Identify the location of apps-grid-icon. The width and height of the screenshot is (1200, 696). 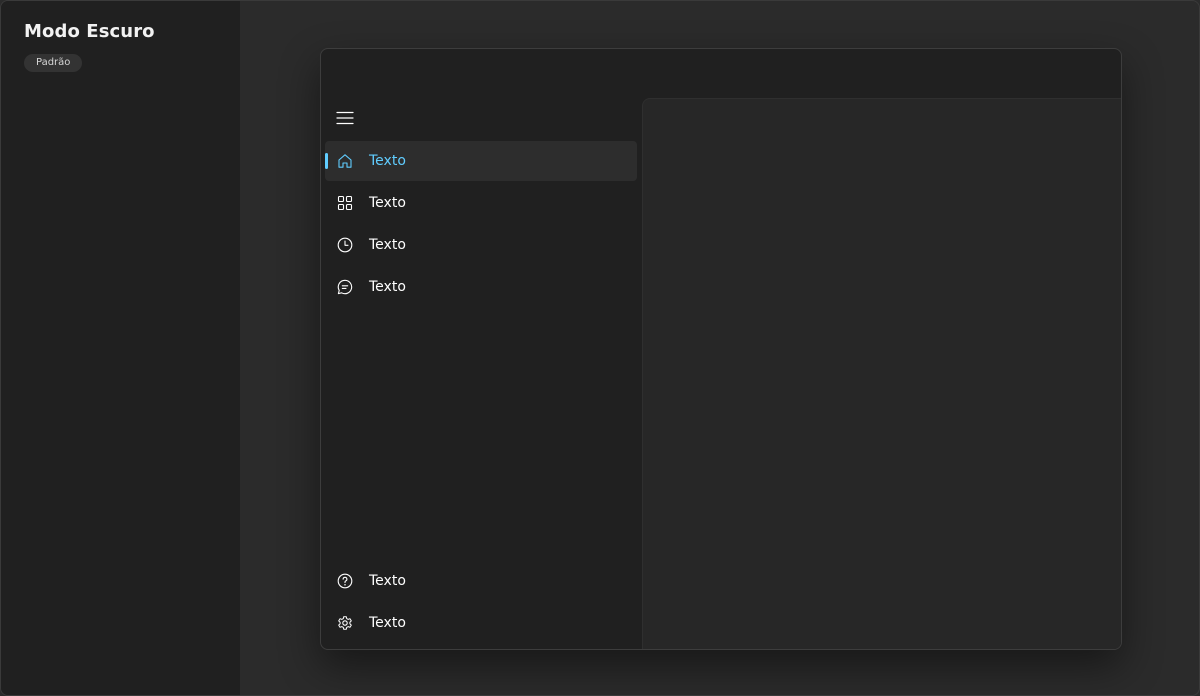
(345, 203).